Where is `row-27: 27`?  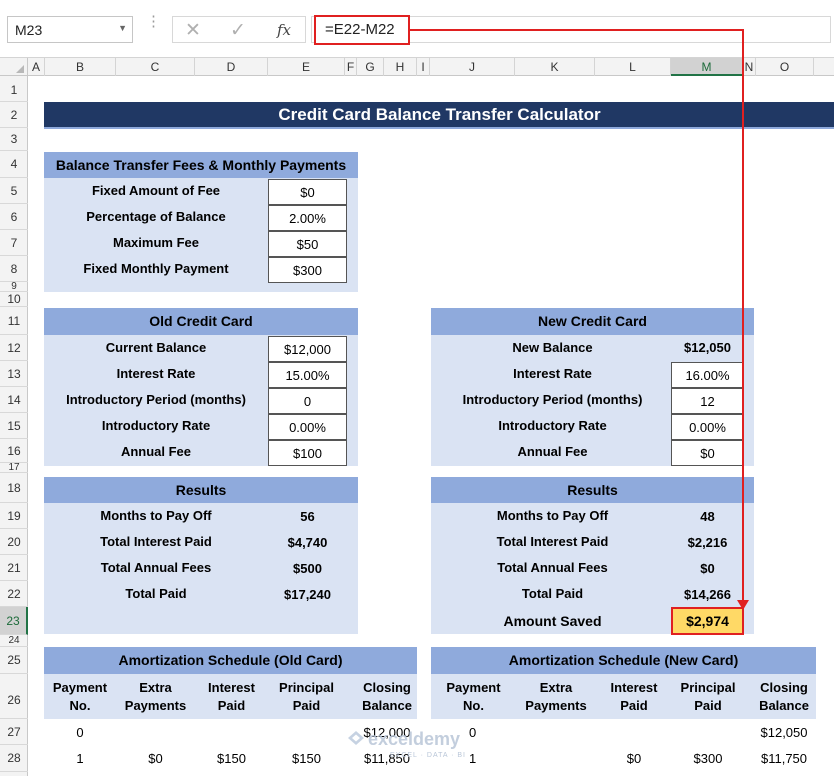
row-27: 27 is located at coordinates (14, 732).